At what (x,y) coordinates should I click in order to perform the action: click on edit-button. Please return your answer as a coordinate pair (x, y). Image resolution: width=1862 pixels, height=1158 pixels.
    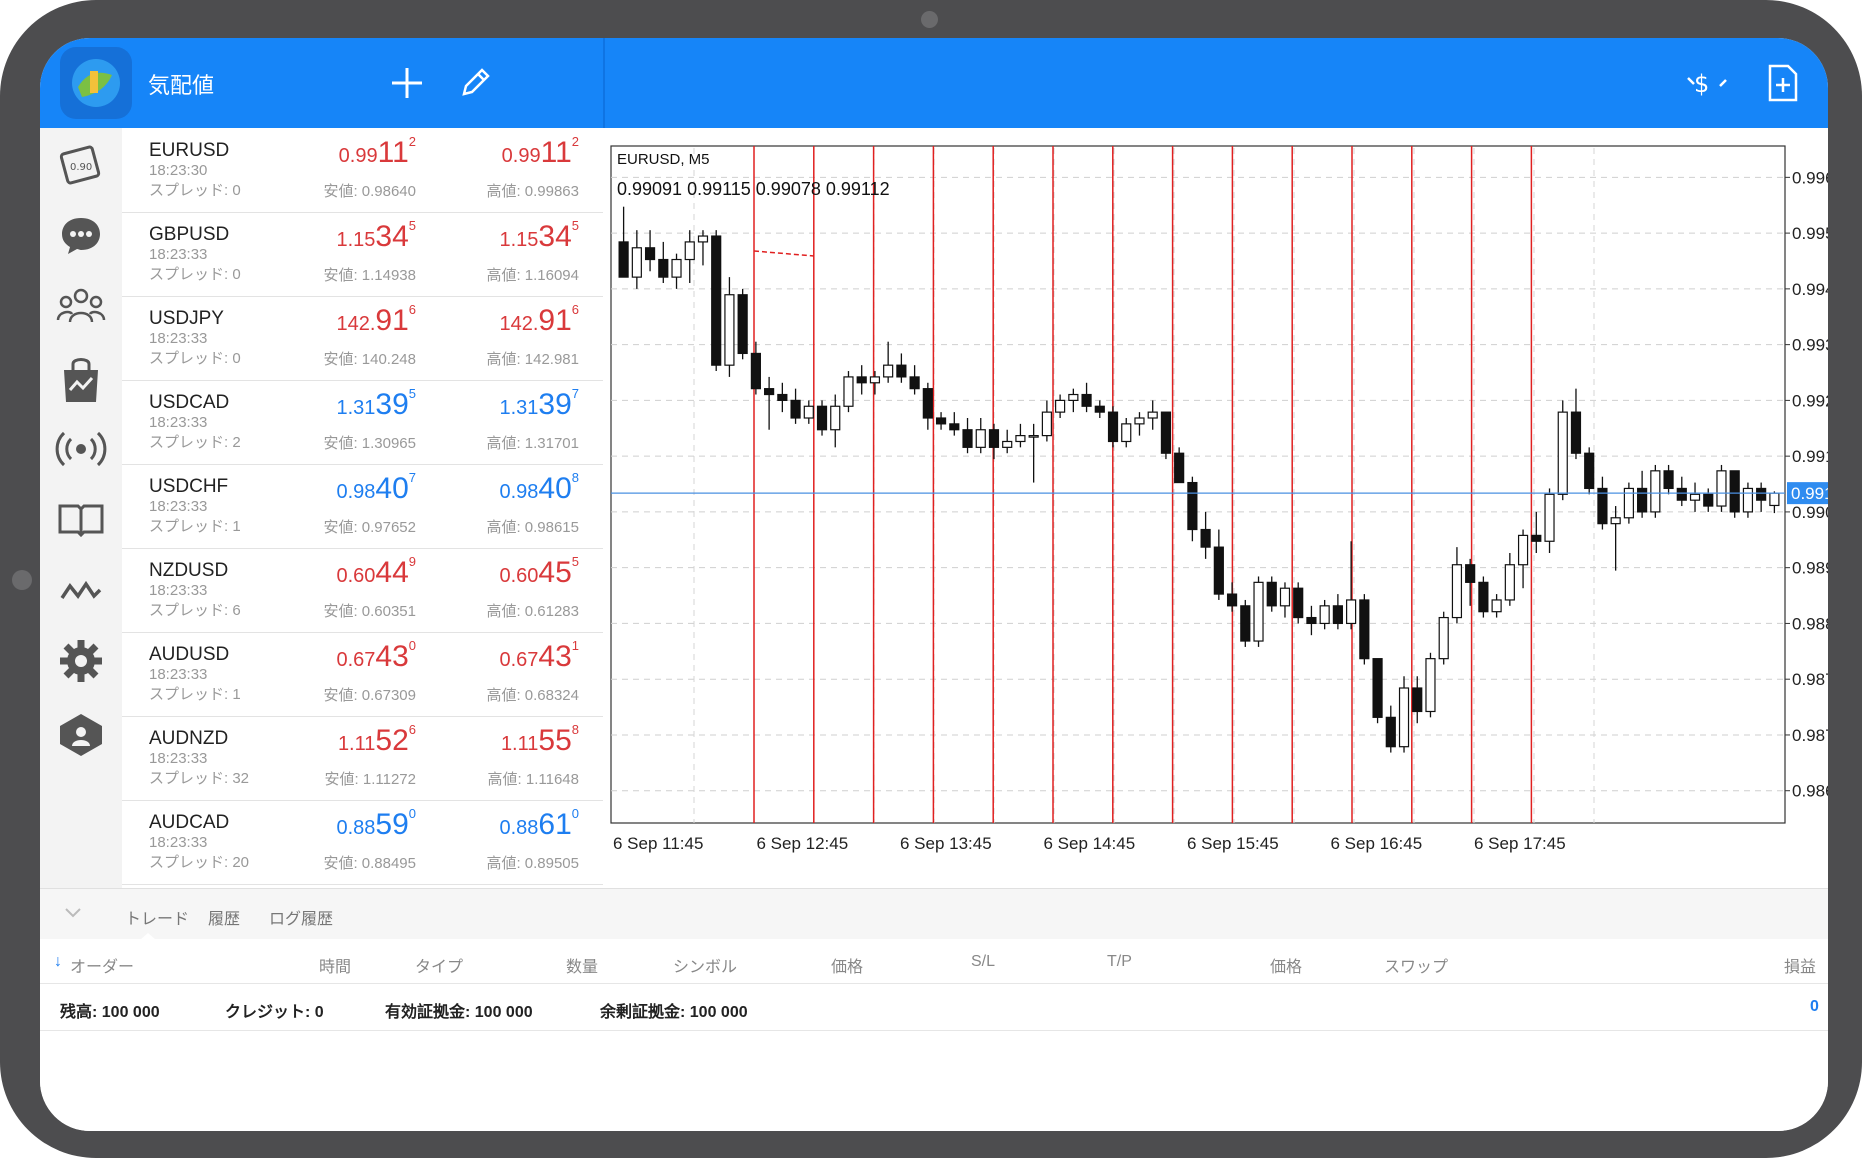
    Looking at the image, I should click on (475, 83).